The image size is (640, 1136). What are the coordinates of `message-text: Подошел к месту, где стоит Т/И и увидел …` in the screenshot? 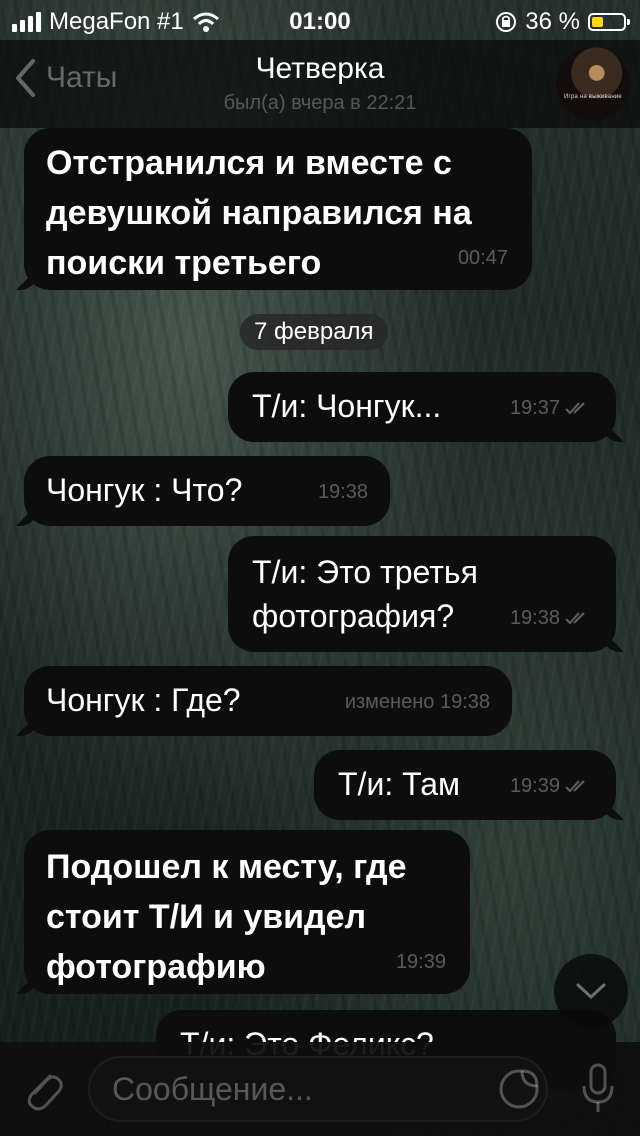 It's located at (226, 917).